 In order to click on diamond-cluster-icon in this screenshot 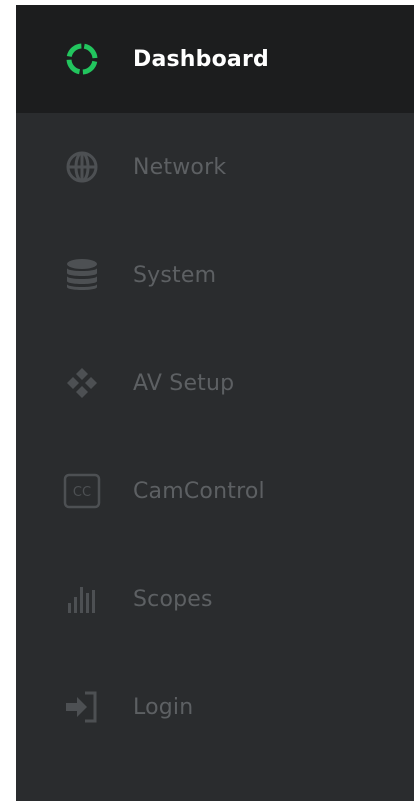, I will do `click(82, 383)`.